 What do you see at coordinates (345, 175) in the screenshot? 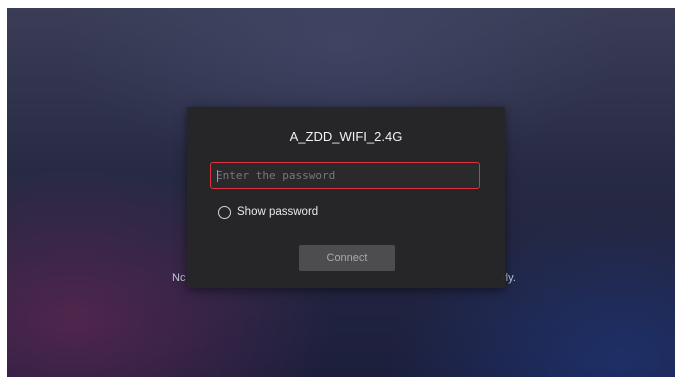
I see `password-input` at bounding box center [345, 175].